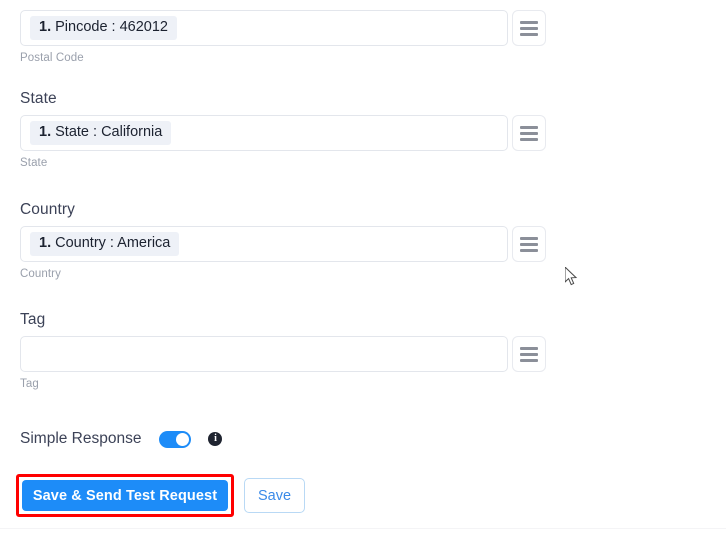 This screenshot has width=726, height=533. I want to click on toggle-knob, so click(183, 439).